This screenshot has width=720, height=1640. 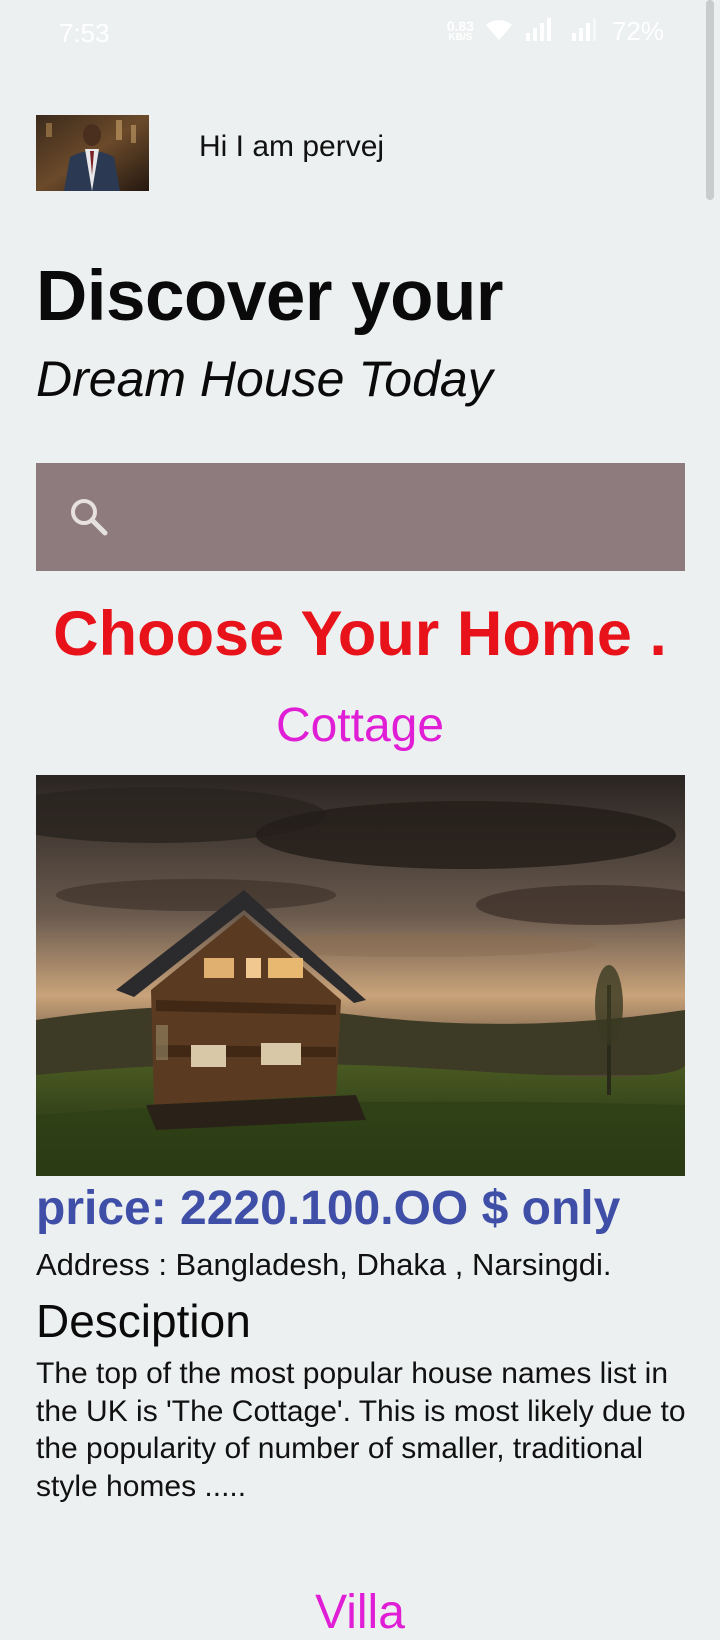 What do you see at coordinates (637, 31) in the screenshot?
I see `battery-level: 72%` at bounding box center [637, 31].